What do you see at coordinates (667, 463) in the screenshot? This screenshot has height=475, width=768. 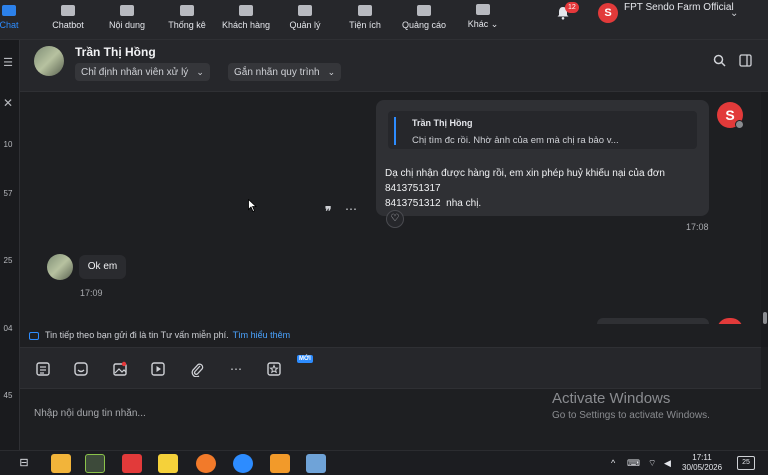 I see `volume-icon: ◀` at bounding box center [667, 463].